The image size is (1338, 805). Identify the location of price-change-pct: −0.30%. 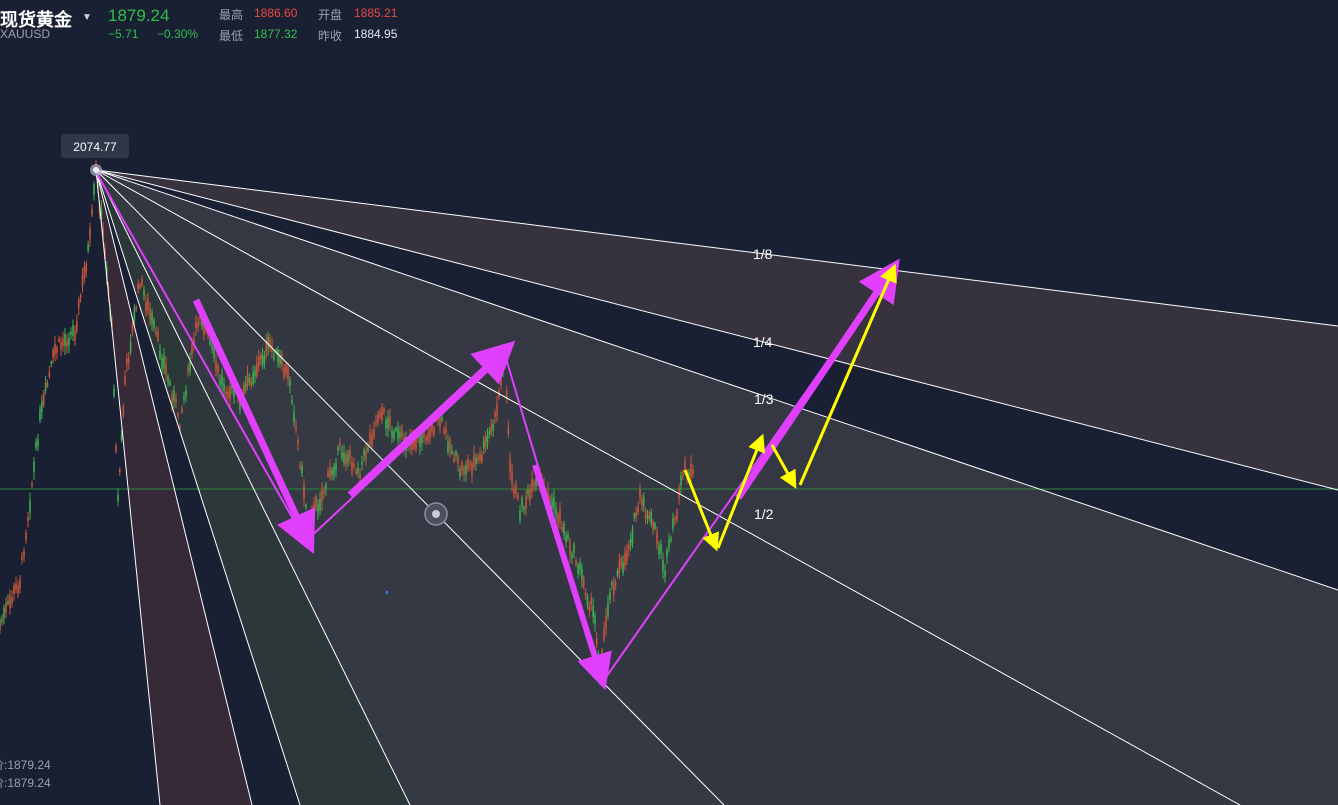
(178, 34).